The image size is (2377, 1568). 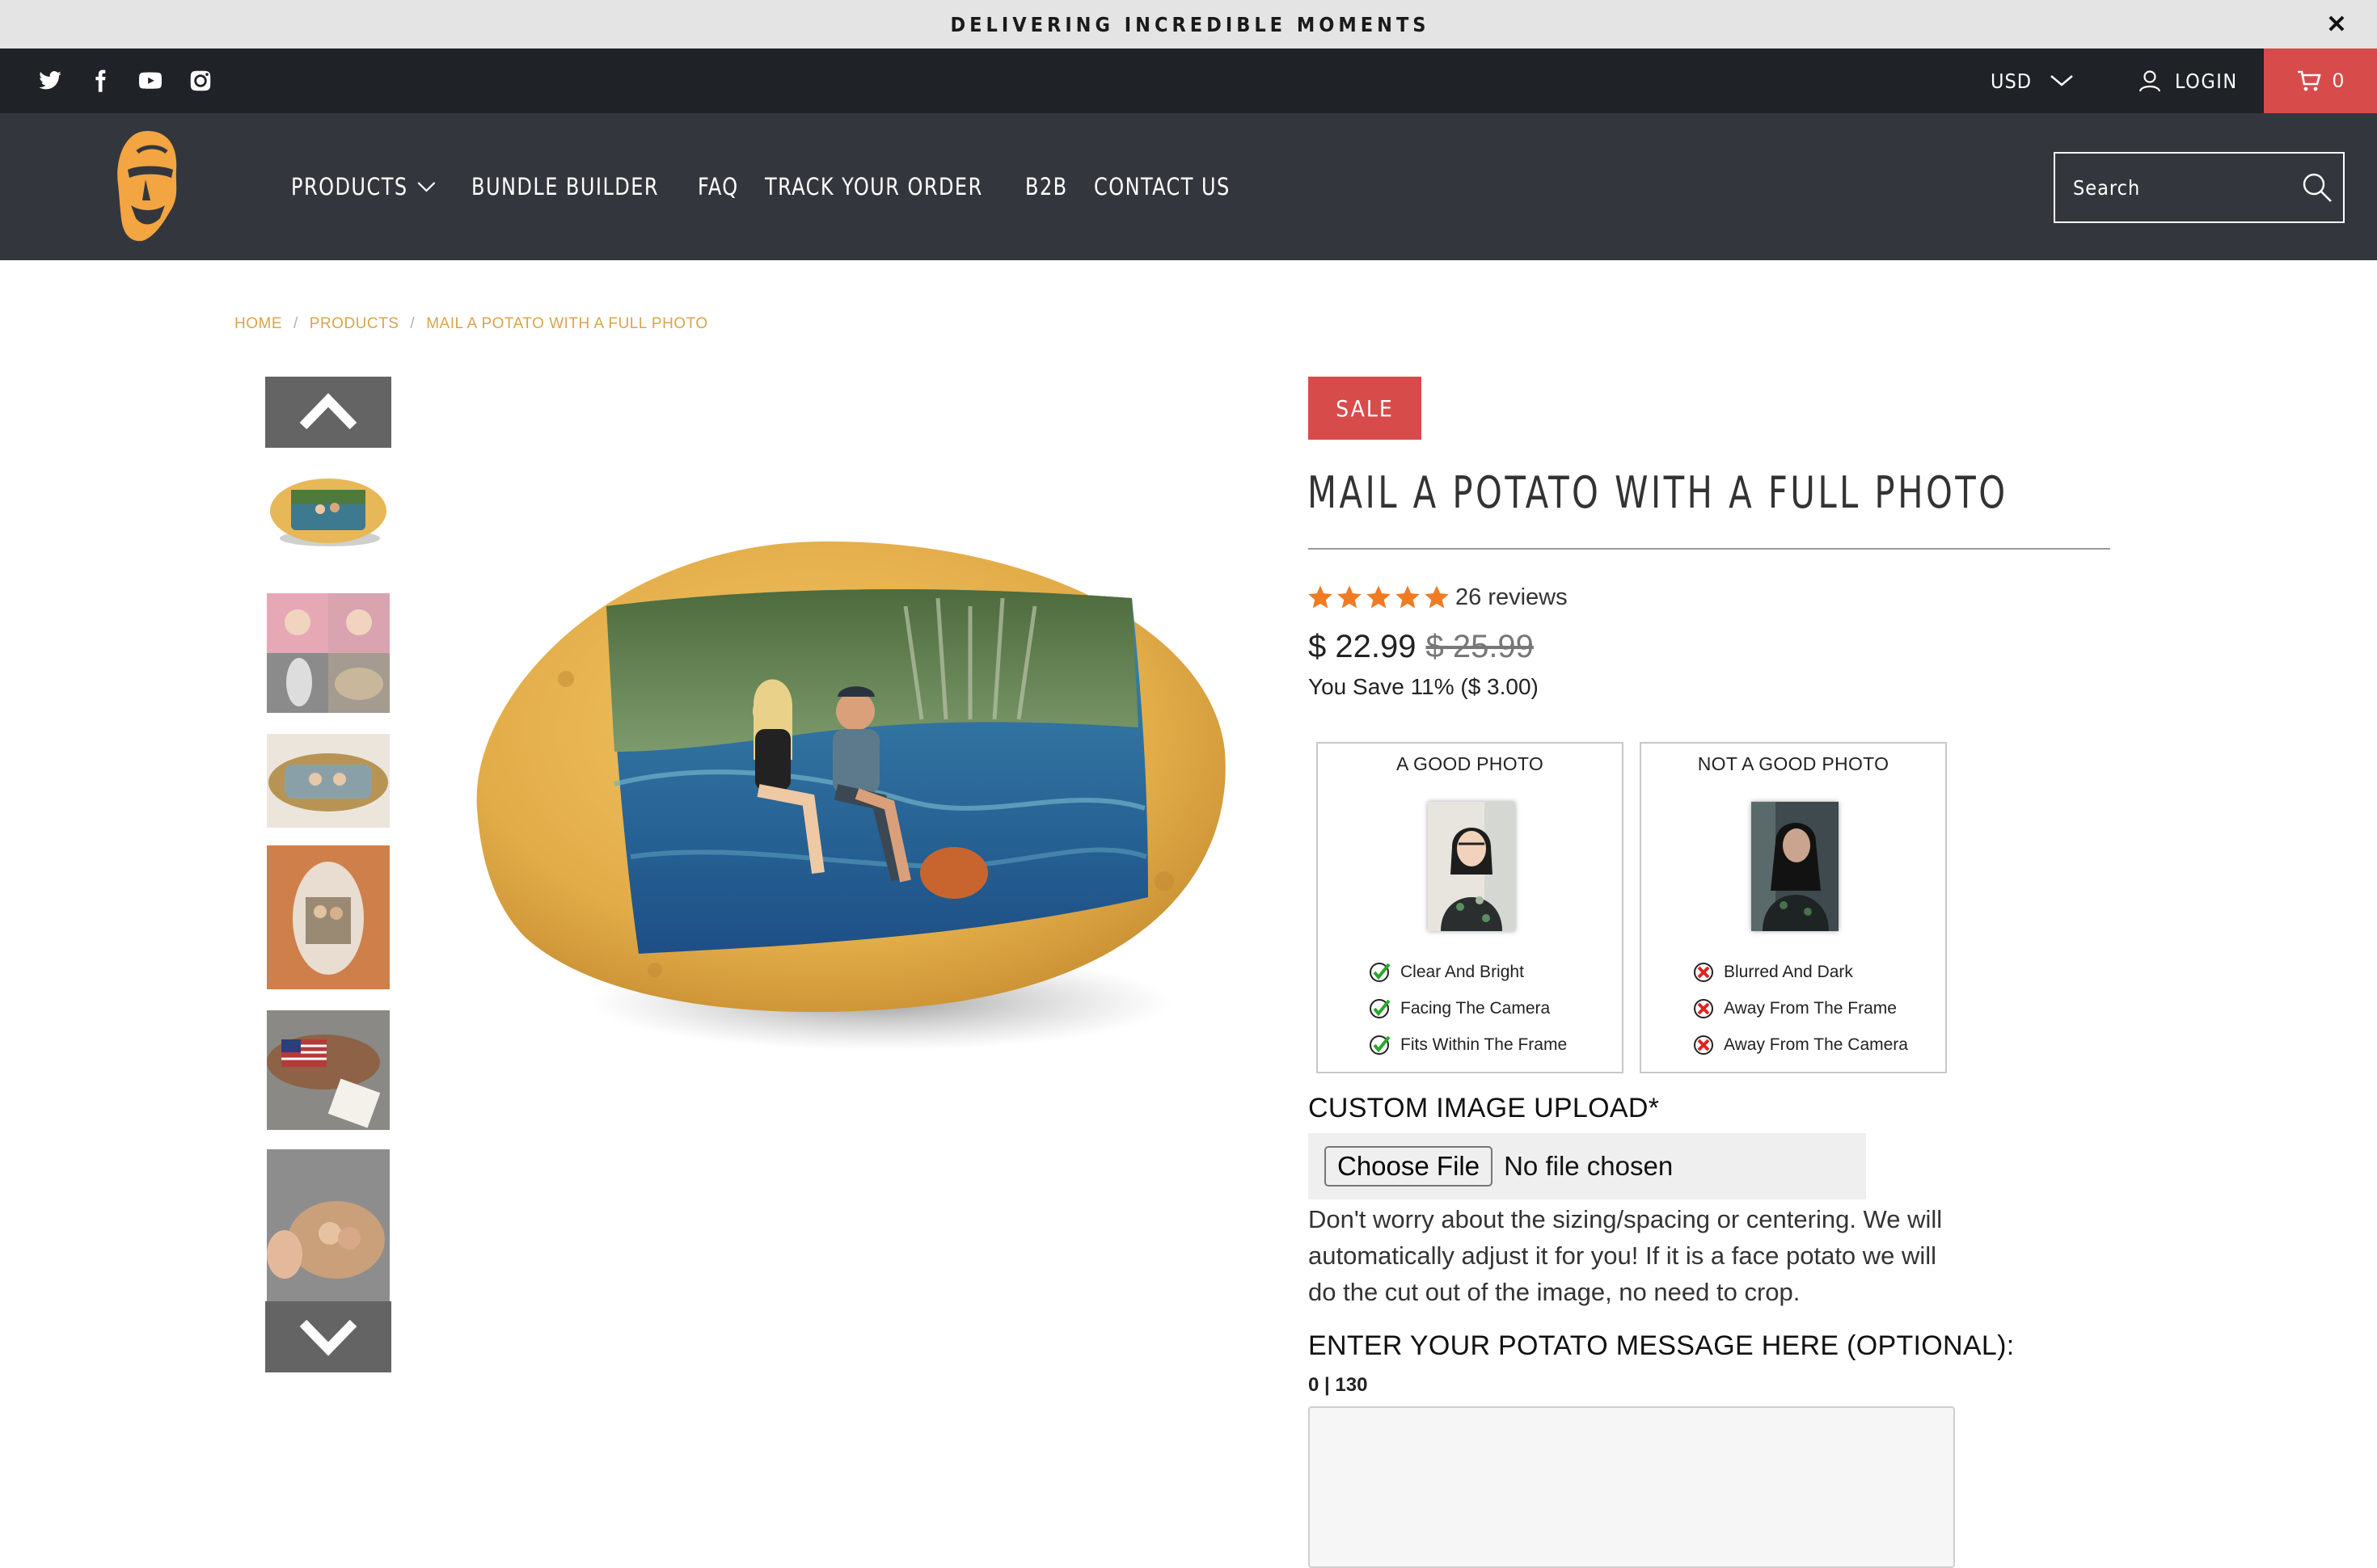 I want to click on announcement-bar: DELIVERING INCREDIBLE MOMENTS ✕, so click(x=1188, y=24).